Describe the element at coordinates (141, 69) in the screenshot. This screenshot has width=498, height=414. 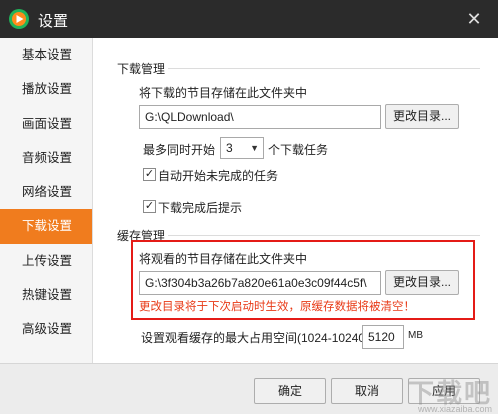
I see `download-section-title: 下载管理` at that location.